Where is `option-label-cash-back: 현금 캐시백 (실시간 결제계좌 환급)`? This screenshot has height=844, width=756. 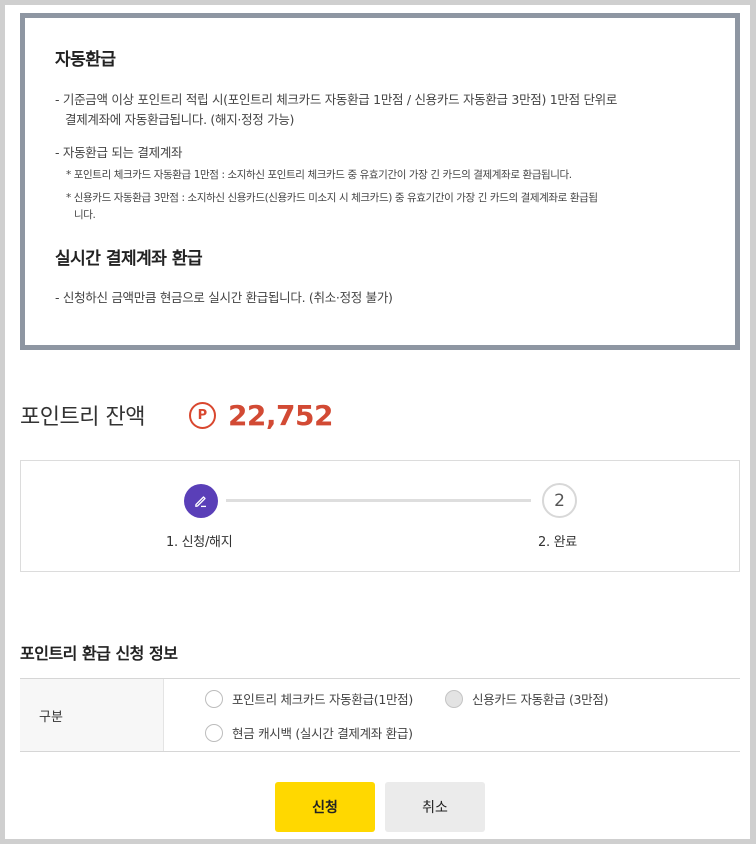 option-label-cash-back: 현금 캐시백 (실시간 결제계좌 환급) is located at coordinates (322, 733).